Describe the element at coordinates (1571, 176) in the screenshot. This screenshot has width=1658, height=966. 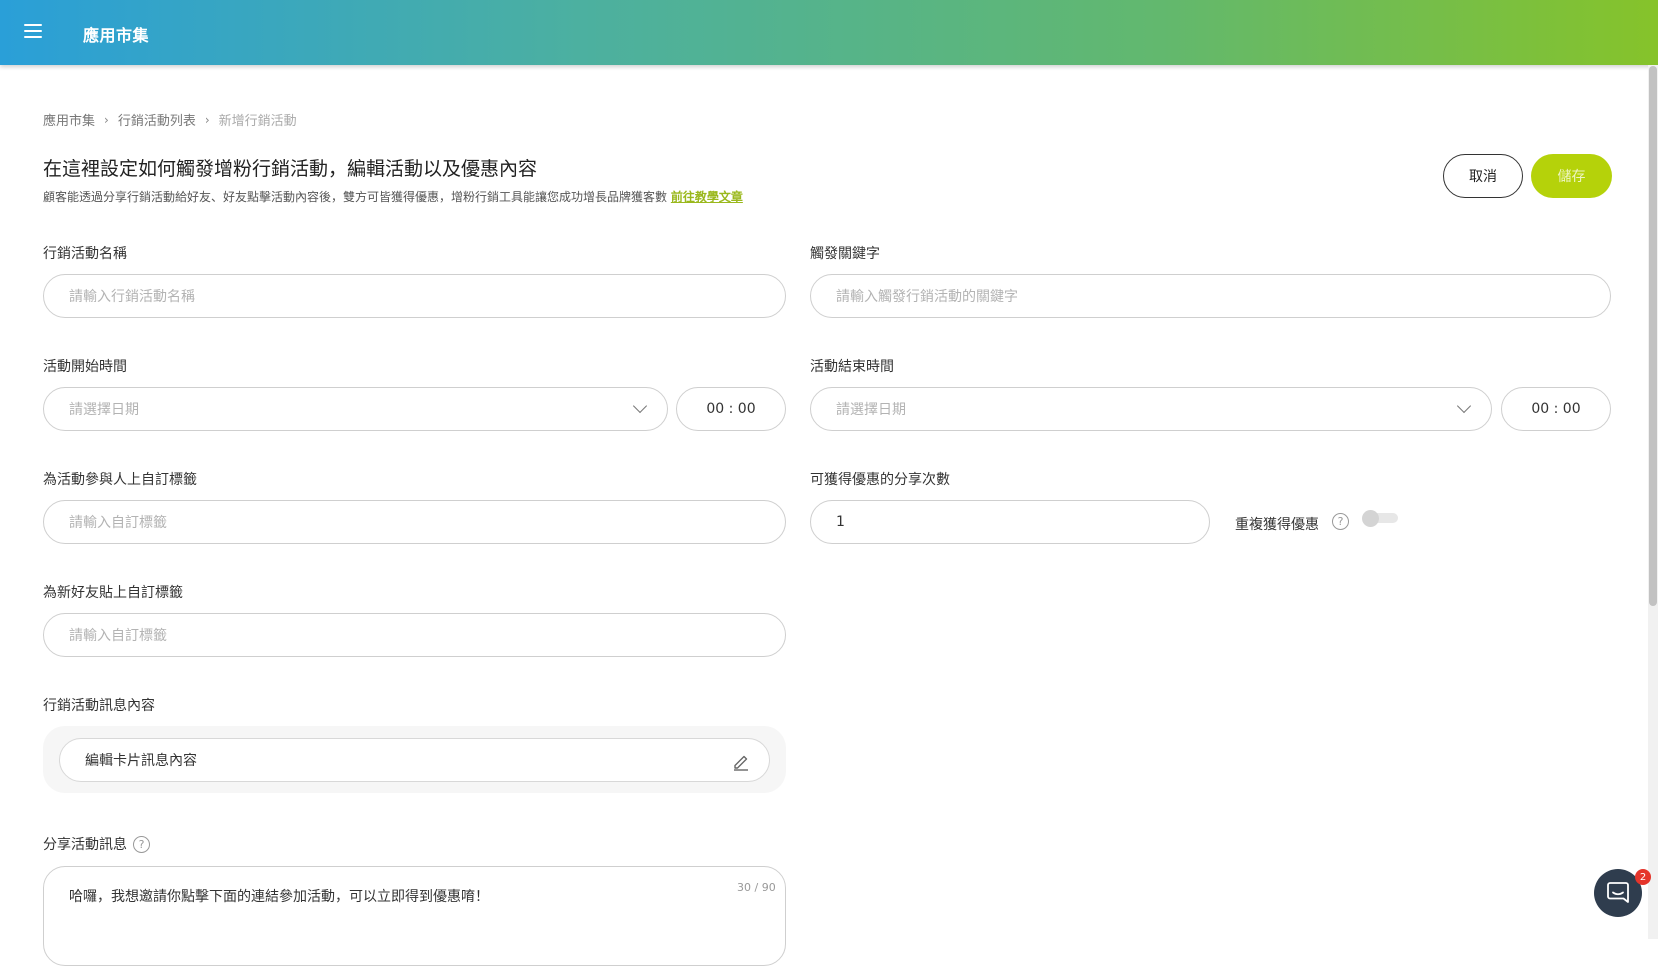
I see `save-button: 儲存` at that location.